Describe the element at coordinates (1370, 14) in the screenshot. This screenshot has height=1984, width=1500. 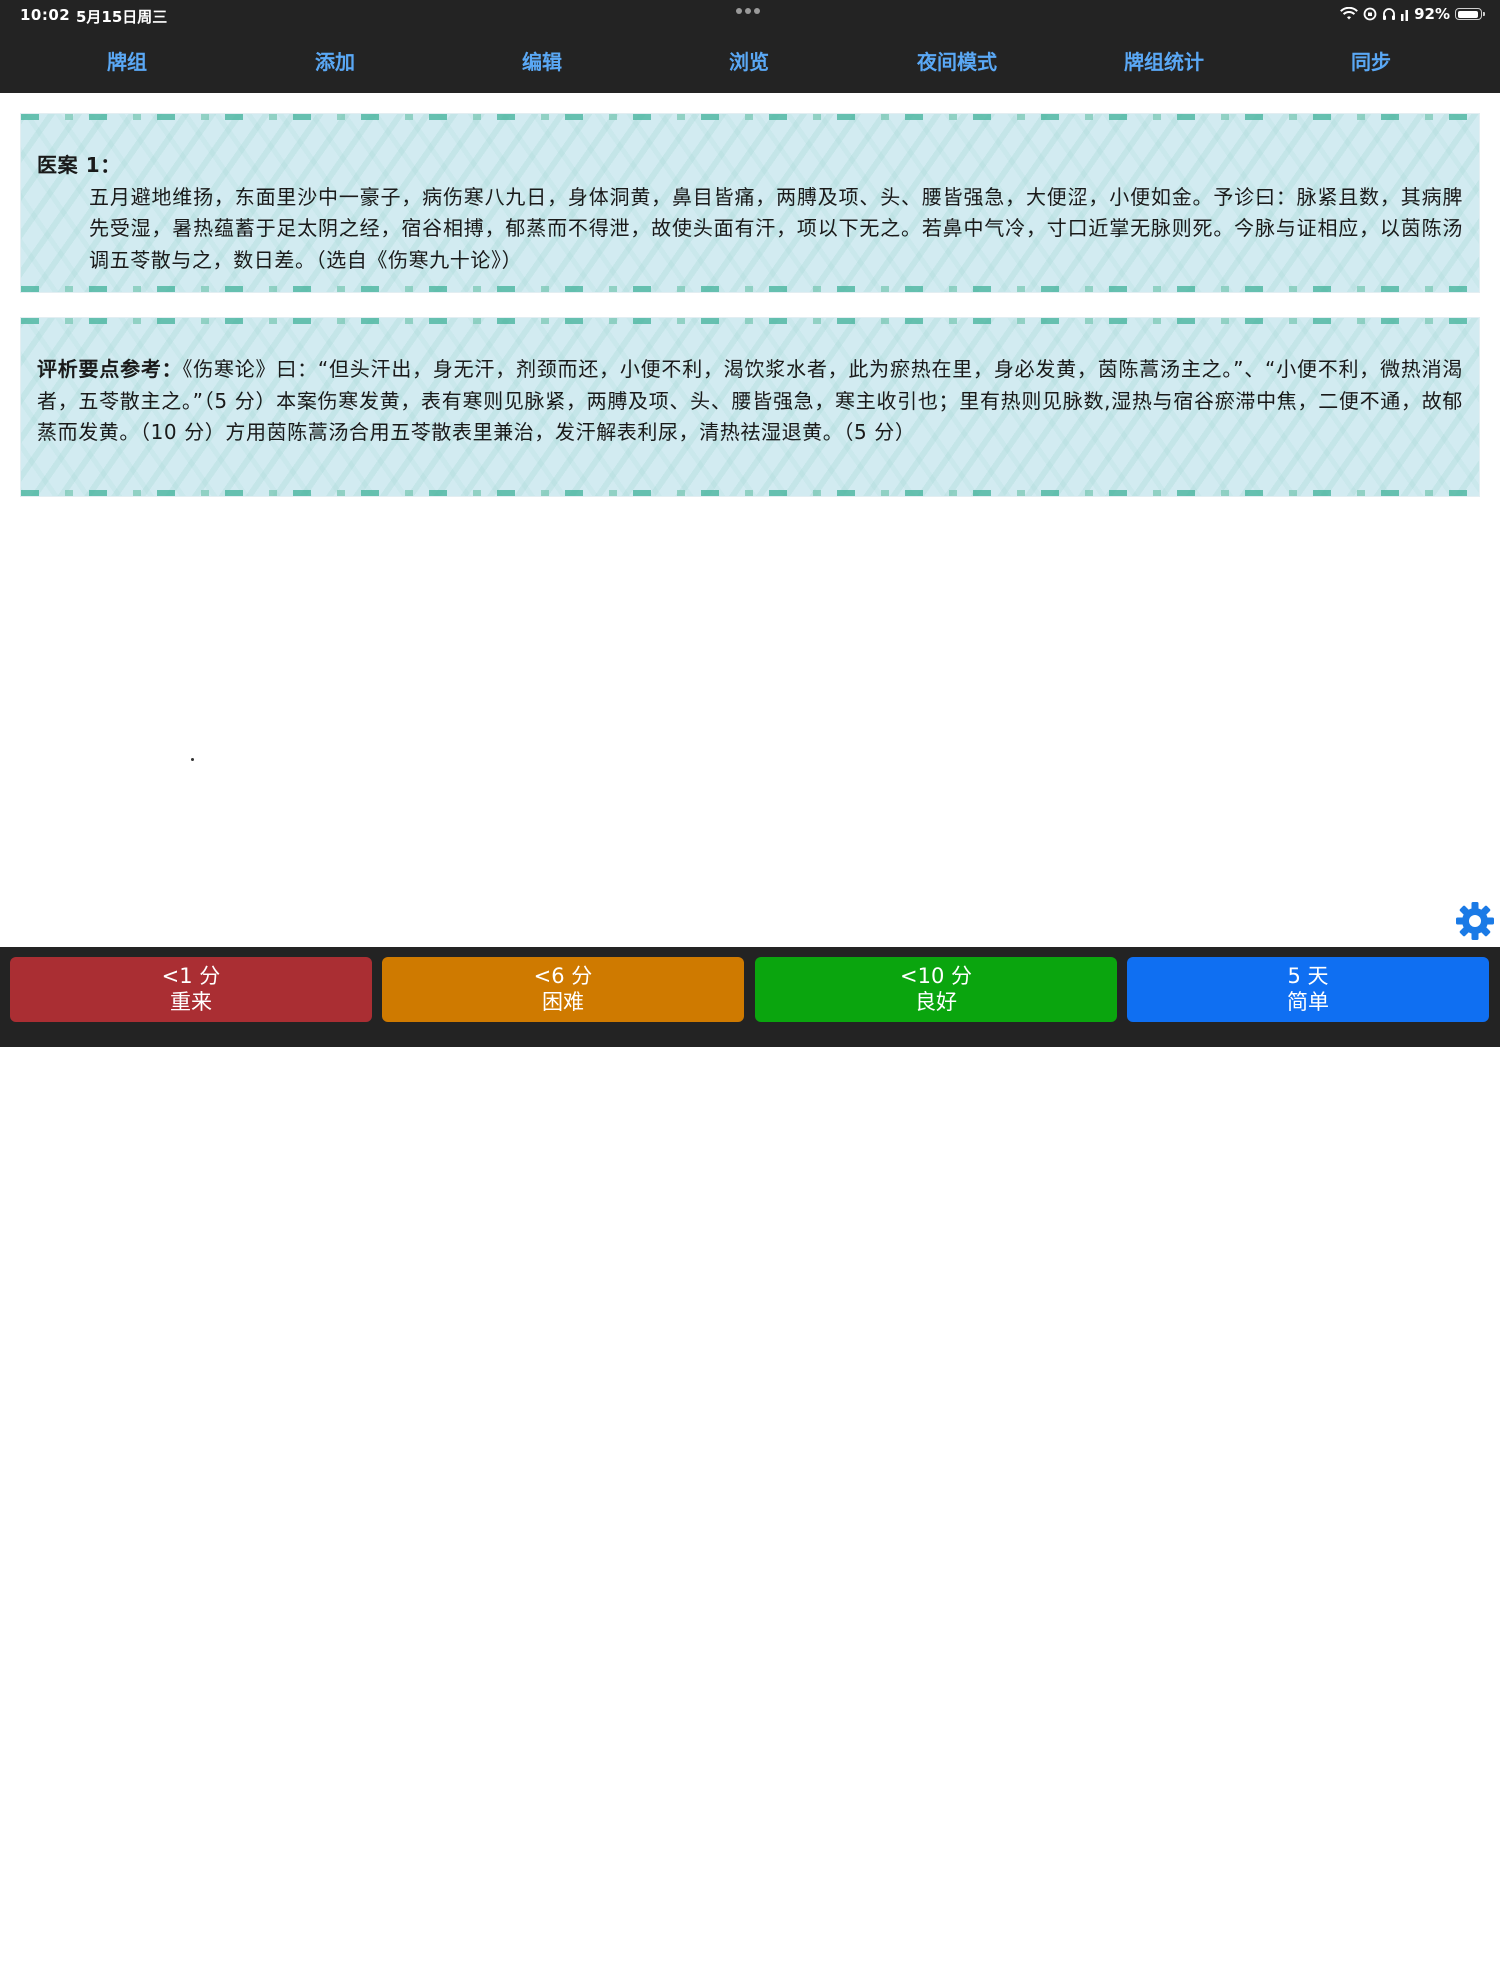
I see `orientation-lock-icon` at that location.